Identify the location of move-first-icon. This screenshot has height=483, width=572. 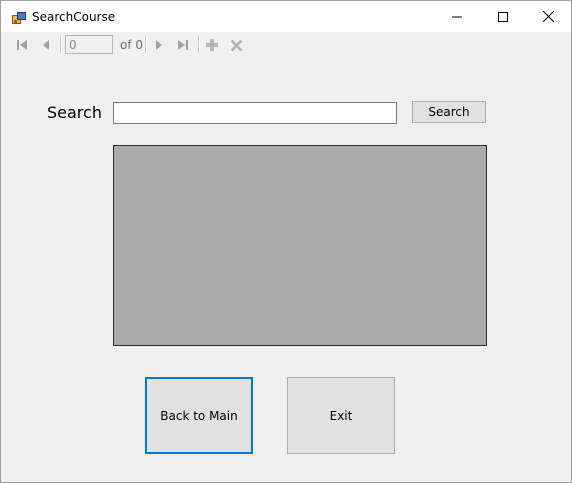
(22, 45).